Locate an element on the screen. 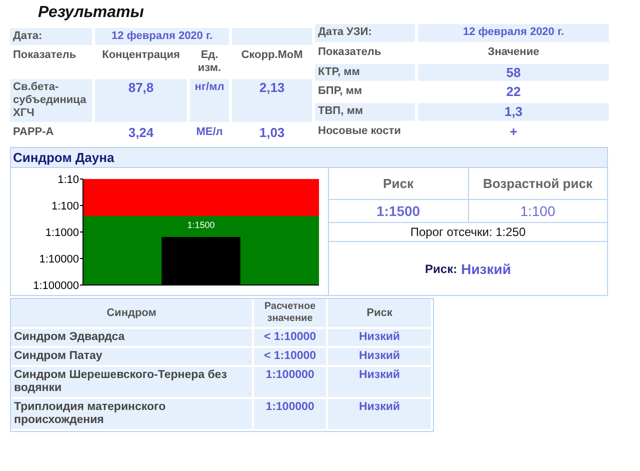  axis-tick-label: 1:1000 is located at coordinates (62, 233).